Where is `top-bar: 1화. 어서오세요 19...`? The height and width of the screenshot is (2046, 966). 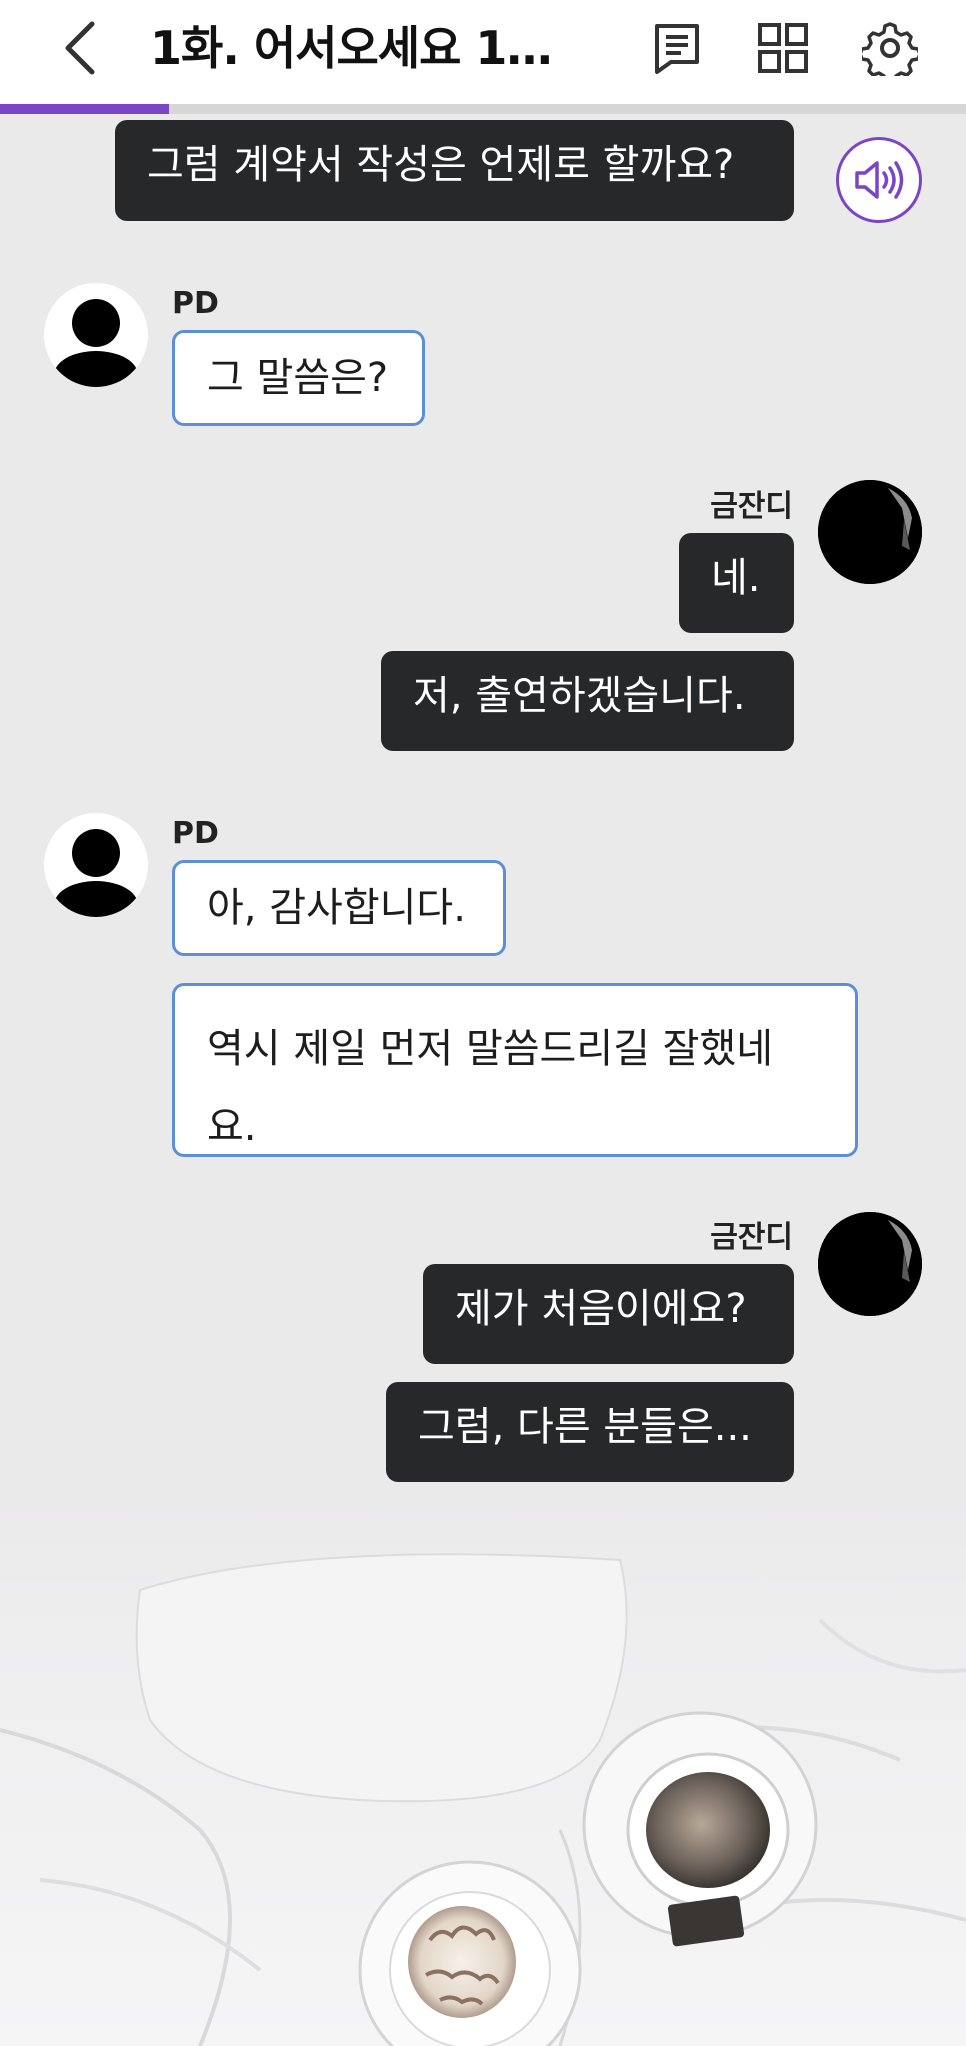
top-bar: 1화. 어서오세요 19... is located at coordinates (483, 57).